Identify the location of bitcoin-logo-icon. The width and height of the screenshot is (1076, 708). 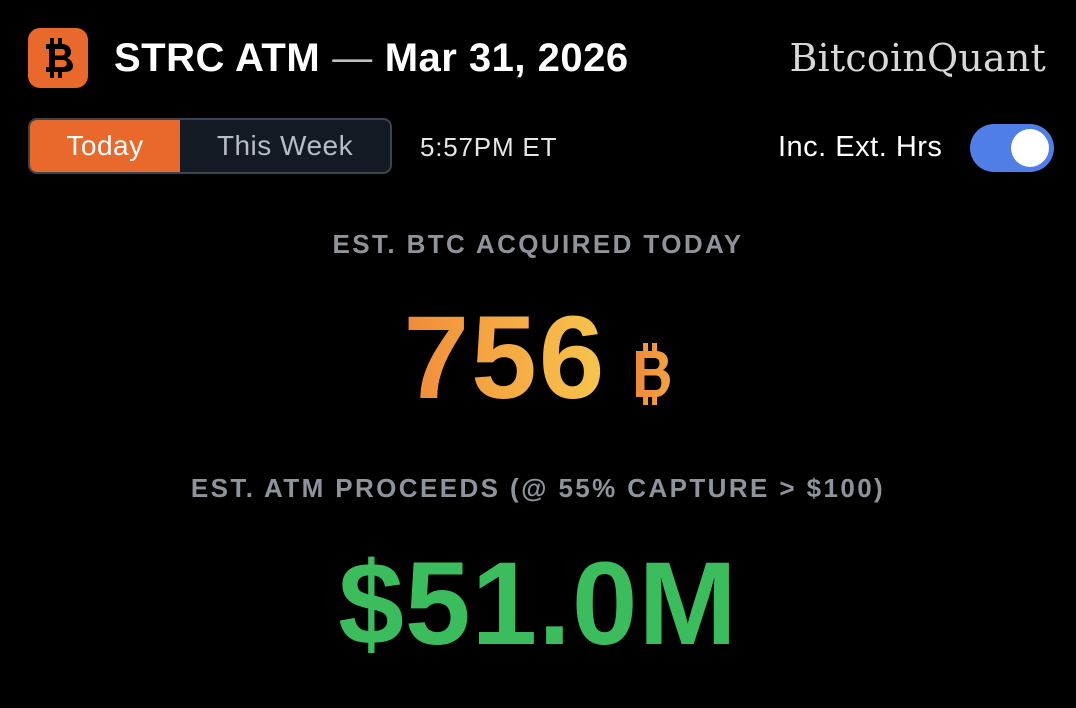
(58, 58).